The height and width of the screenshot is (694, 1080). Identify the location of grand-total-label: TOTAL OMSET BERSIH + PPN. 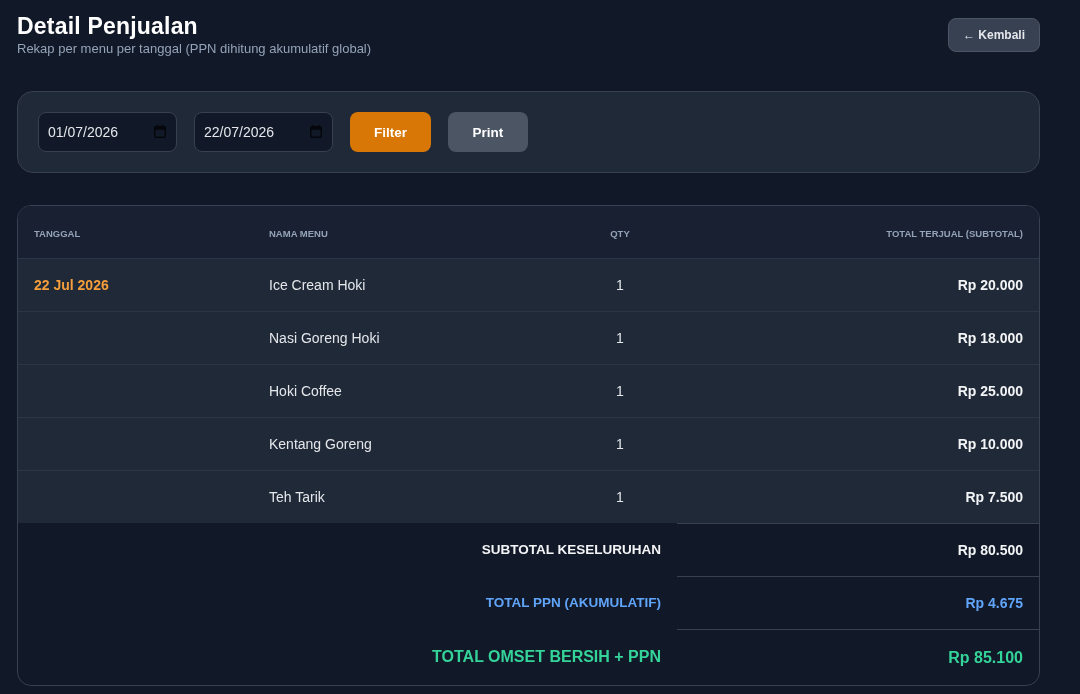
(546, 657).